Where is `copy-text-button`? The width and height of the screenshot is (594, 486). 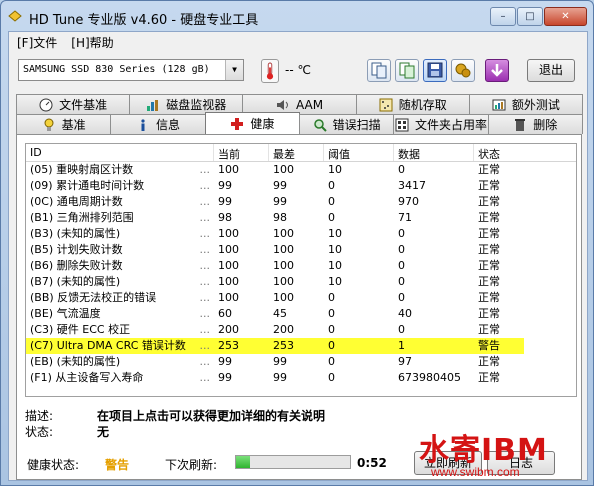 copy-text-button is located at coordinates (379, 70).